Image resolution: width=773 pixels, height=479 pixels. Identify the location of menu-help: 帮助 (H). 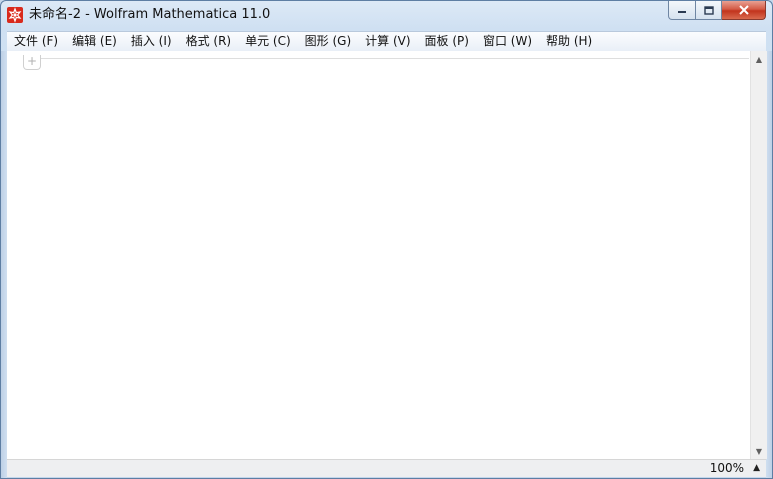
(569, 41).